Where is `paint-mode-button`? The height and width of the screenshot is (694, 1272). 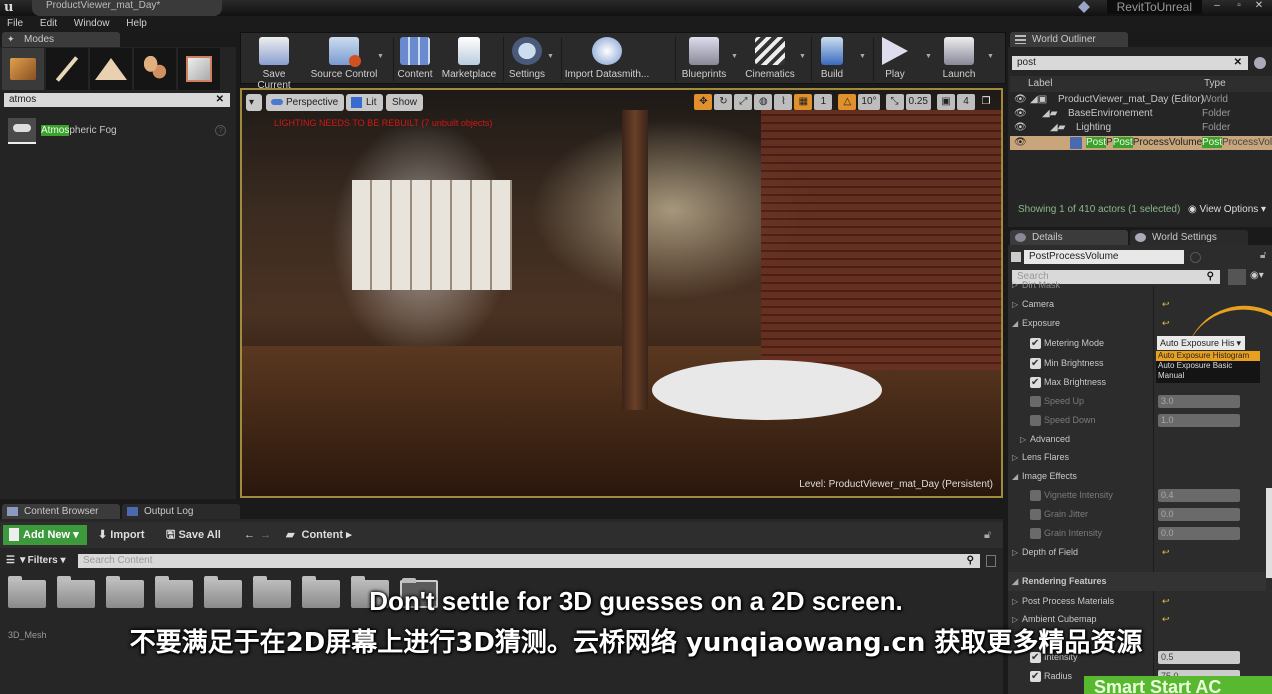
paint-mode-button is located at coordinates (67, 69).